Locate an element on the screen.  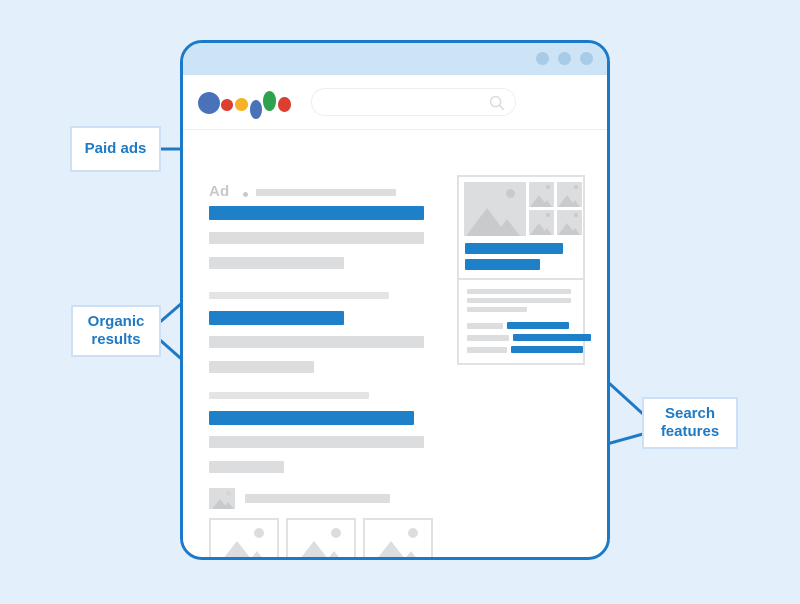
browser-titlebar is located at coordinates (395, 59).